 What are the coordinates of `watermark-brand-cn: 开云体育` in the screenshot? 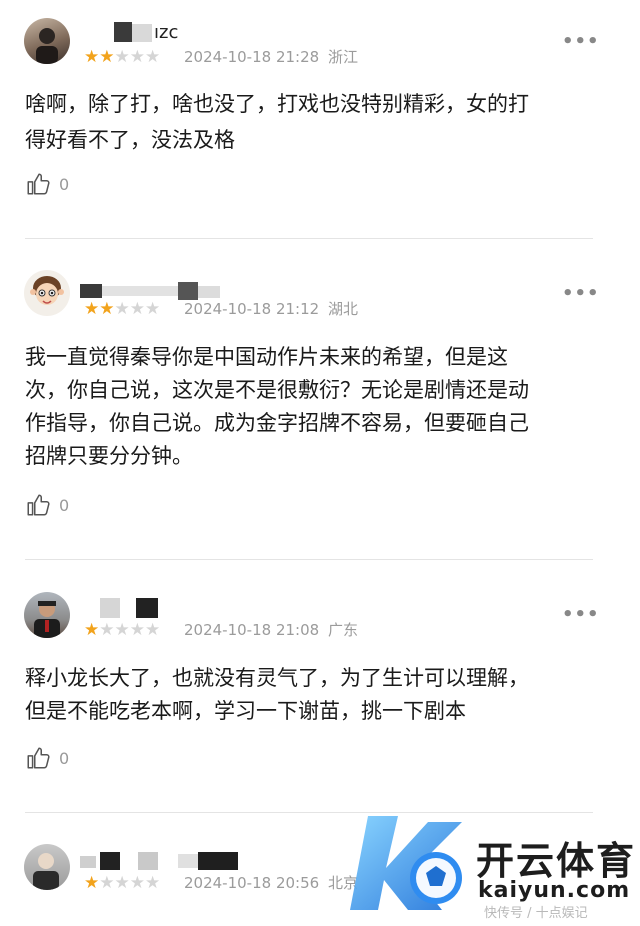 It's located at (556, 861).